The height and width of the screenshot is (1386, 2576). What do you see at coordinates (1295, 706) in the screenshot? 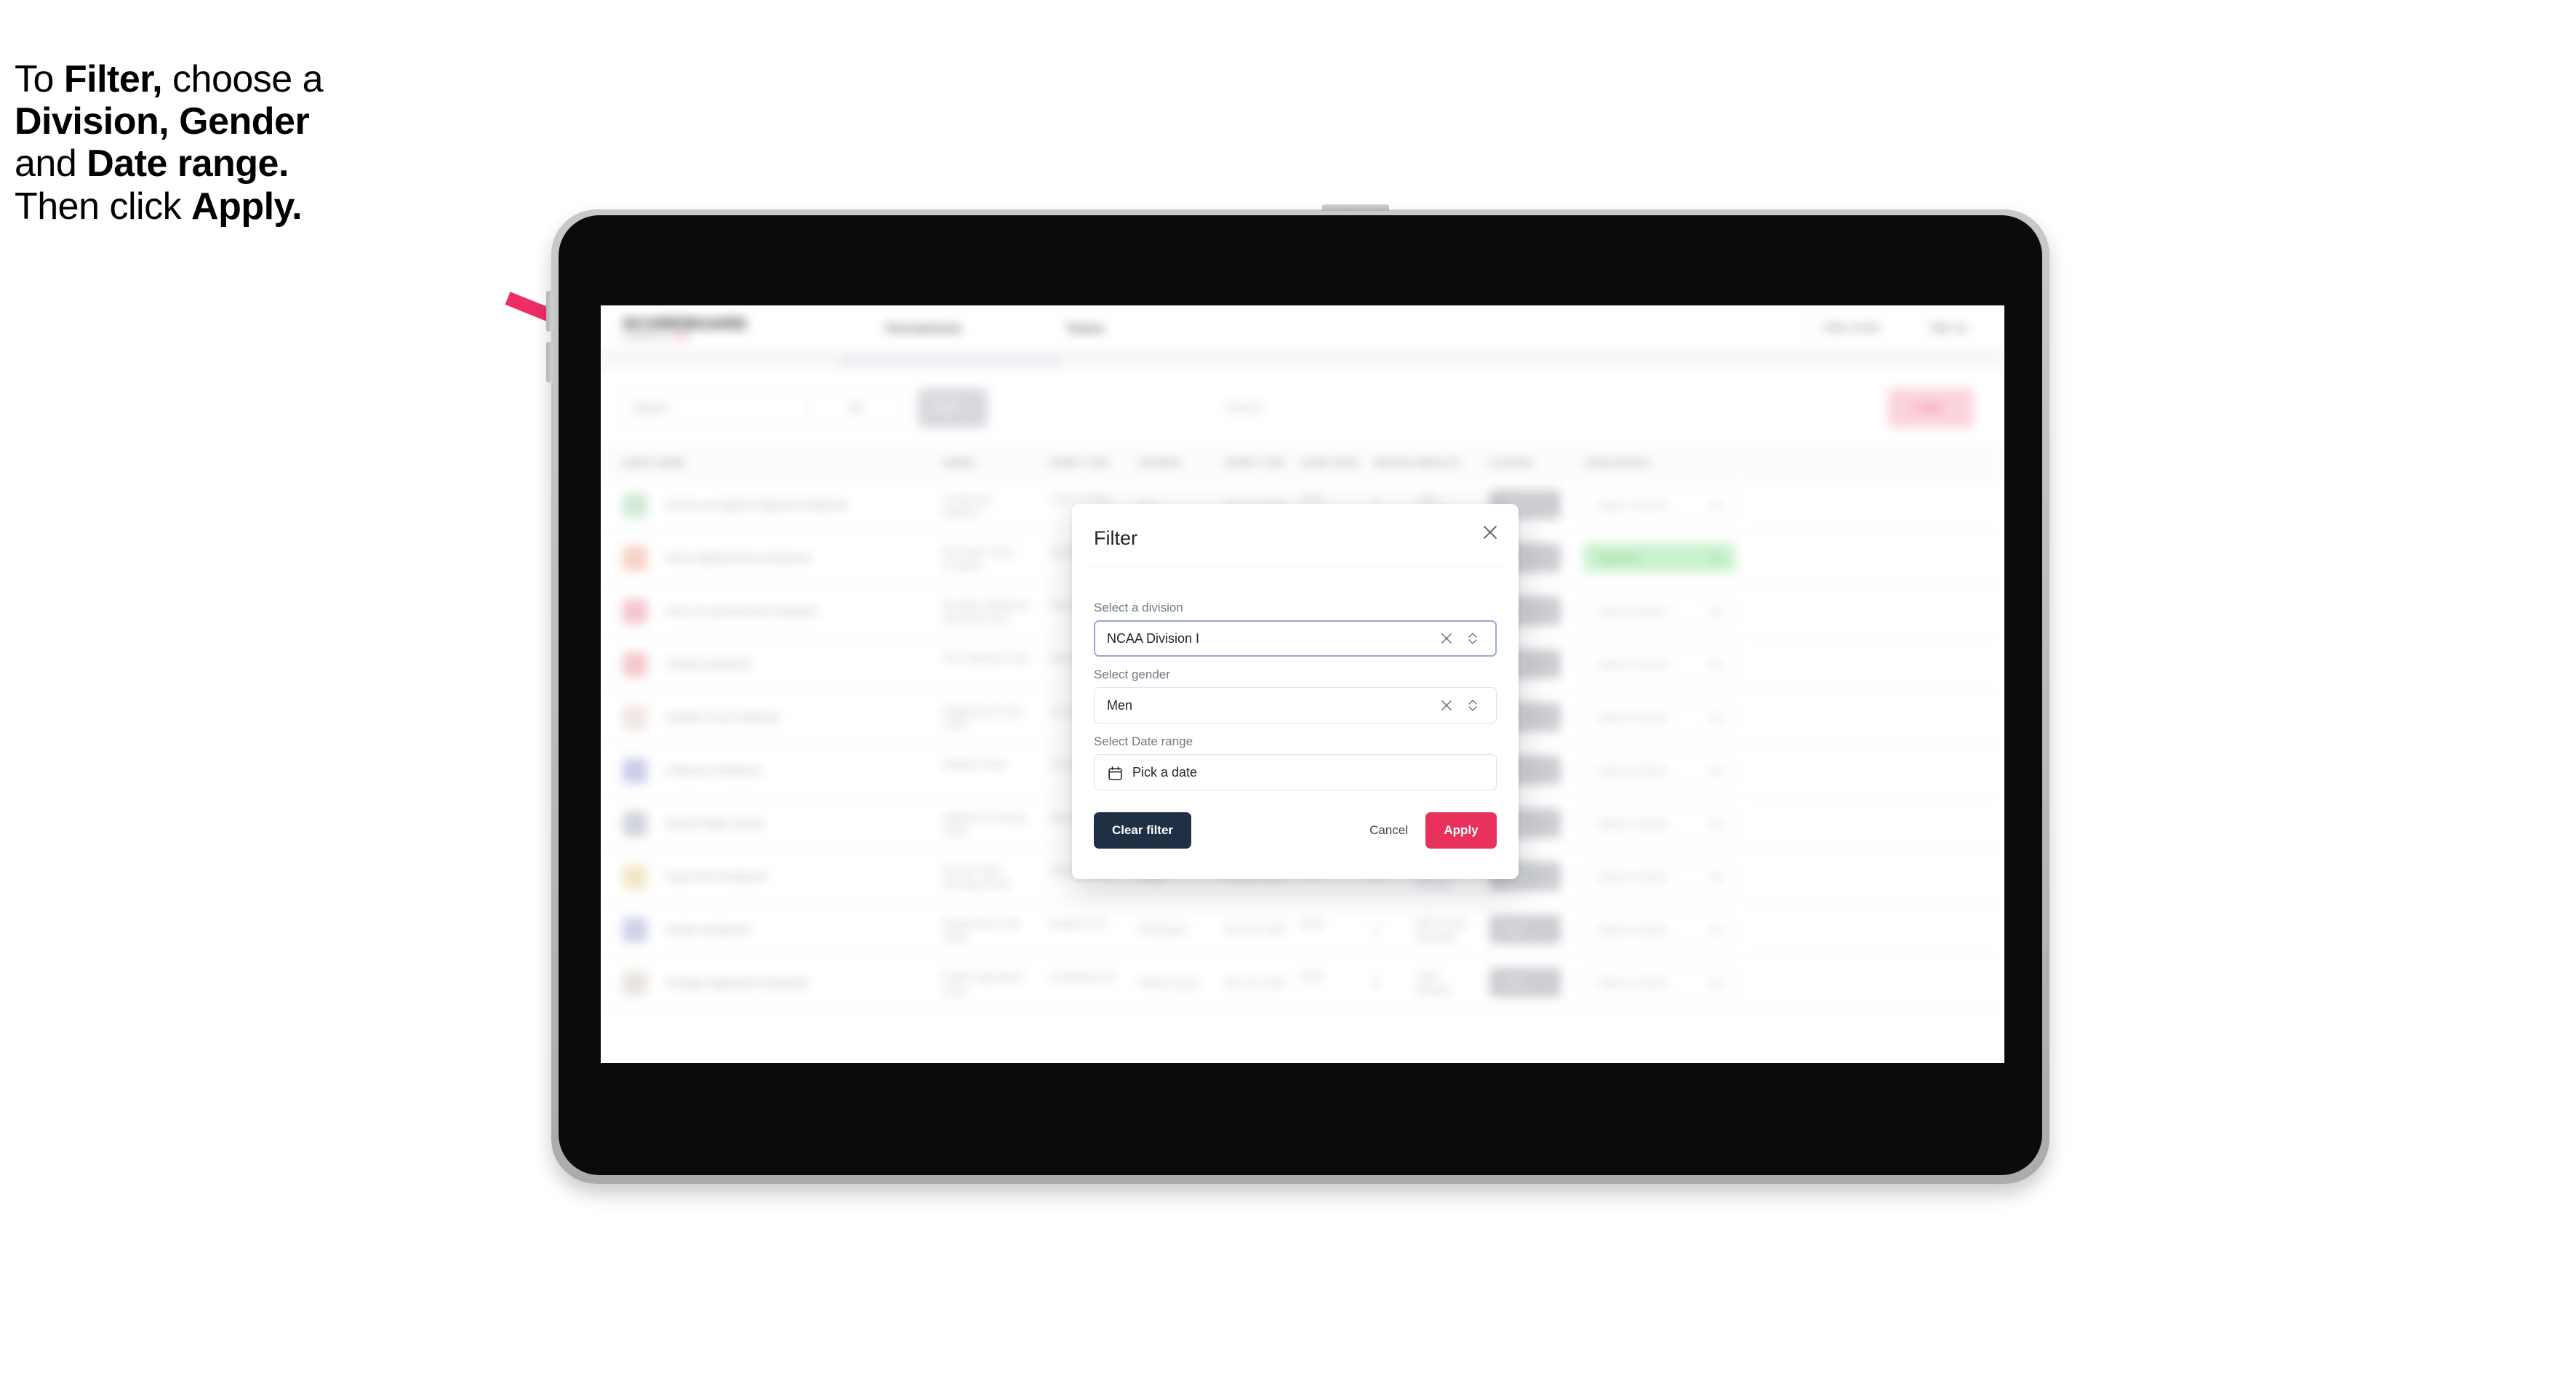
I see `gender-select: Men` at bounding box center [1295, 706].